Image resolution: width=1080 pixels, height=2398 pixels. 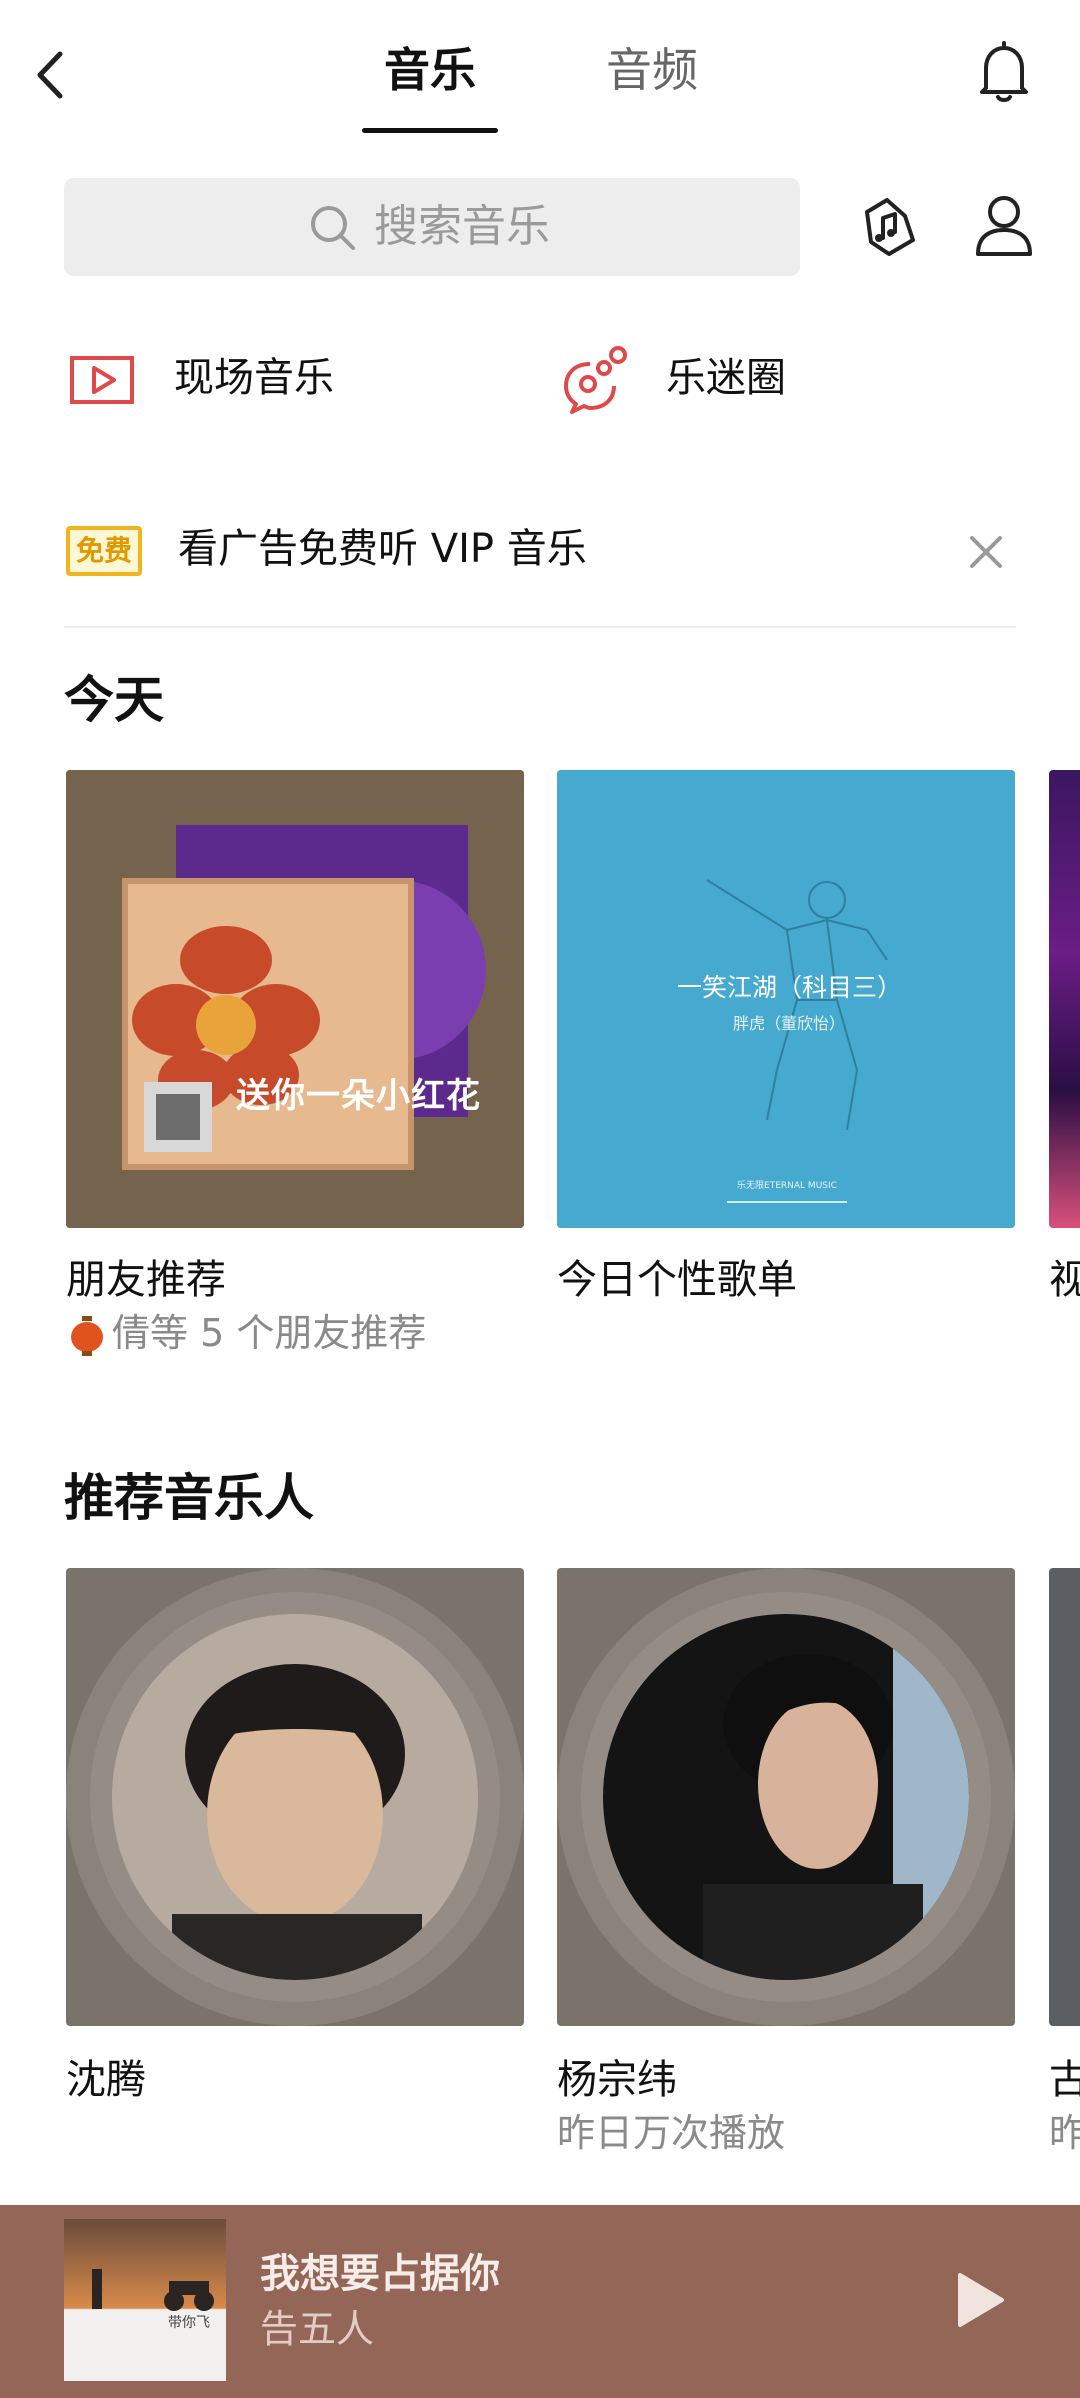 I want to click on recommended-artists-title: 推荐音乐人, so click(x=189, y=1498).